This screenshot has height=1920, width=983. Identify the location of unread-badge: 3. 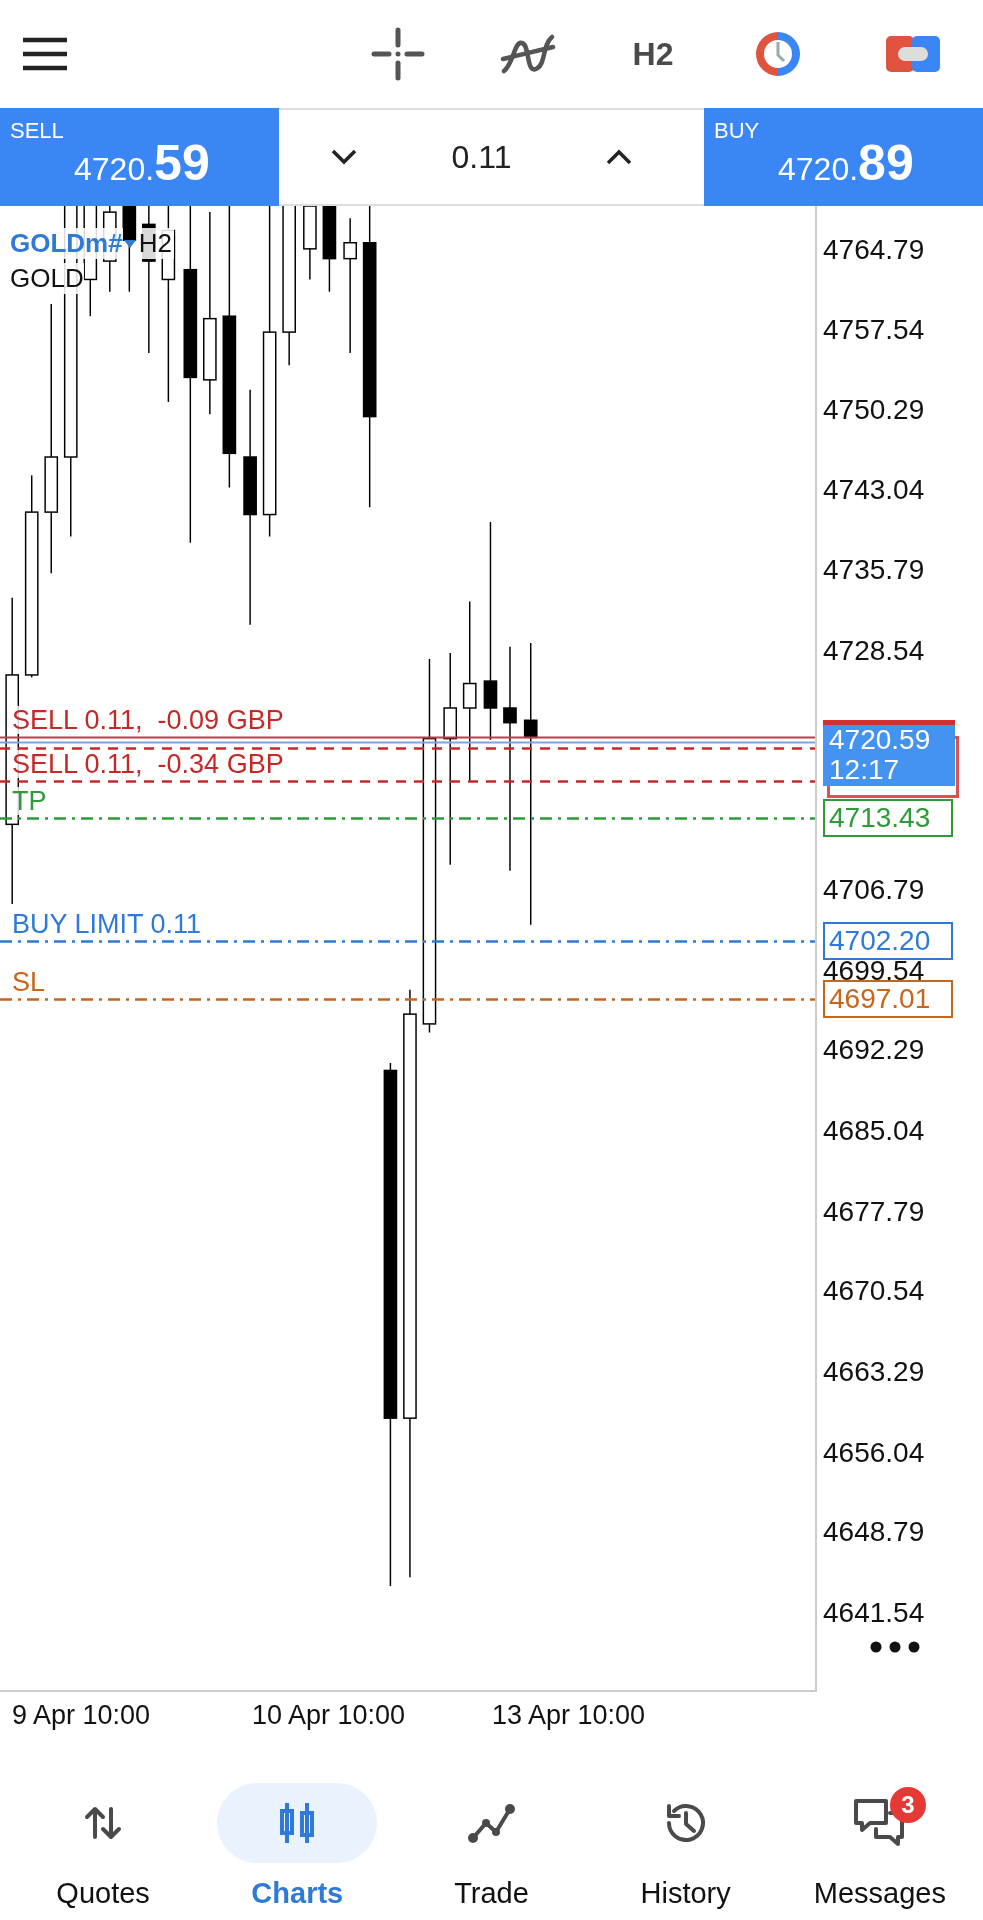
(907, 1804).